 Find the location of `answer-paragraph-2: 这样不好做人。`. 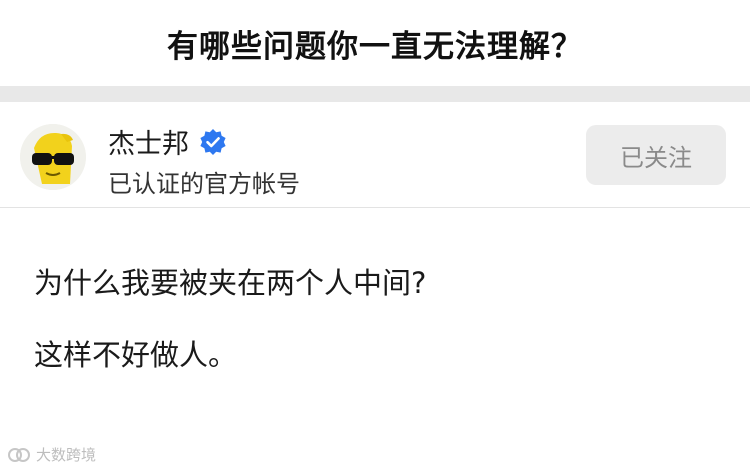

answer-paragraph-2: 这样不好做人。 is located at coordinates (136, 355).